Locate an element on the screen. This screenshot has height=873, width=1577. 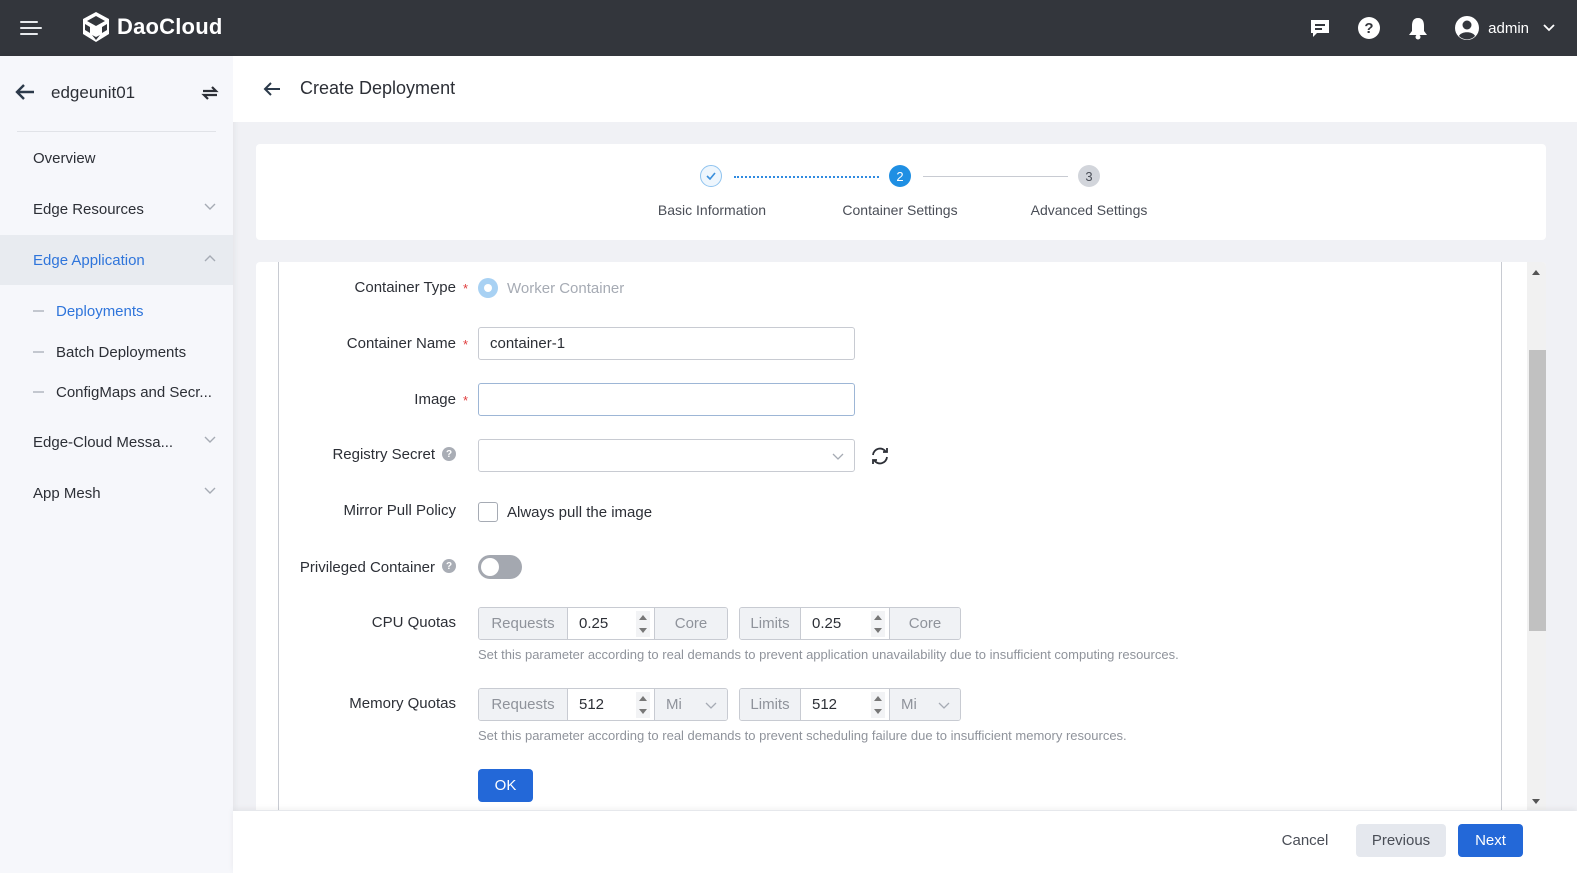
sidebar-item-label: Overview is located at coordinates (64, 158).